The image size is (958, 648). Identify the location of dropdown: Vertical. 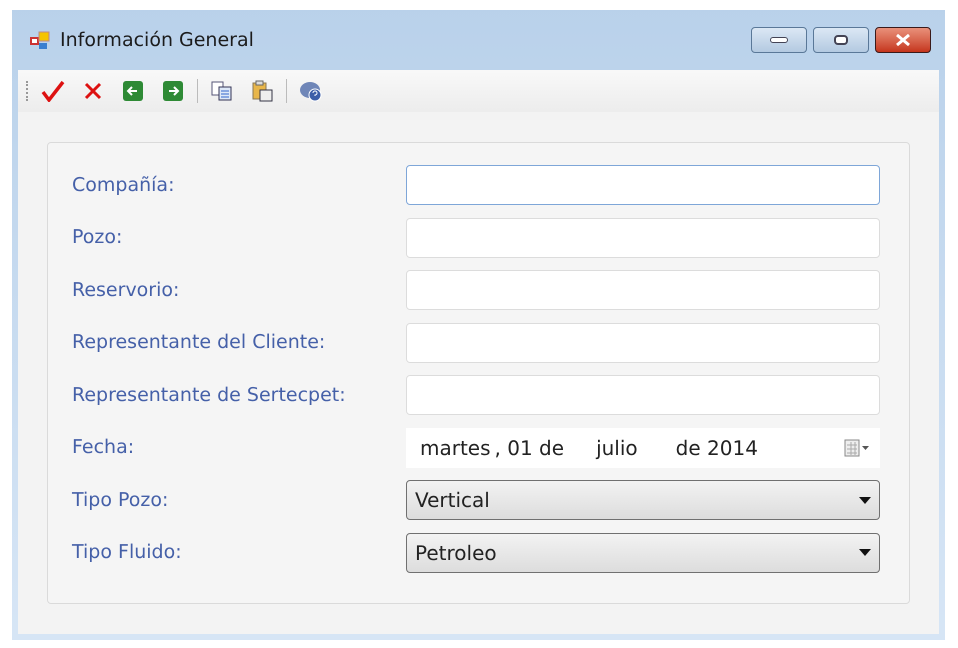
(643, 500).